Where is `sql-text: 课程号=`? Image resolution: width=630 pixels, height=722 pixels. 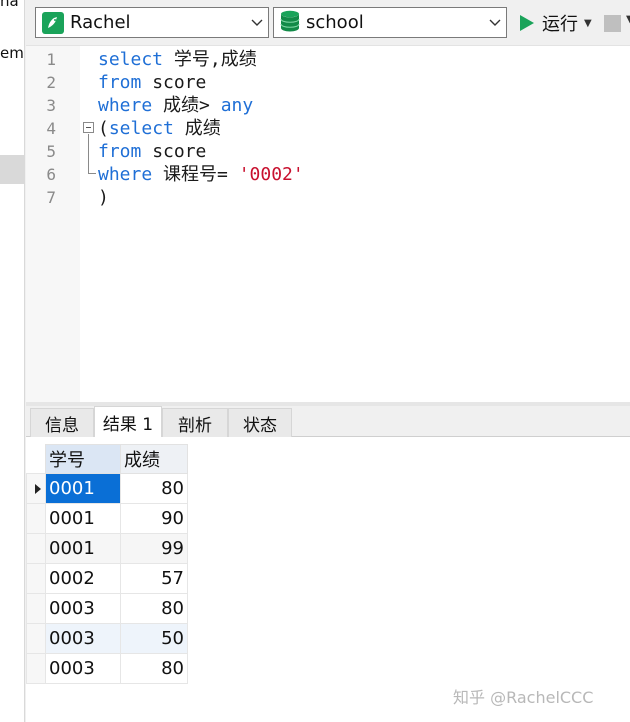
sql-text: 课程号= is located at coordinates (195, 174).